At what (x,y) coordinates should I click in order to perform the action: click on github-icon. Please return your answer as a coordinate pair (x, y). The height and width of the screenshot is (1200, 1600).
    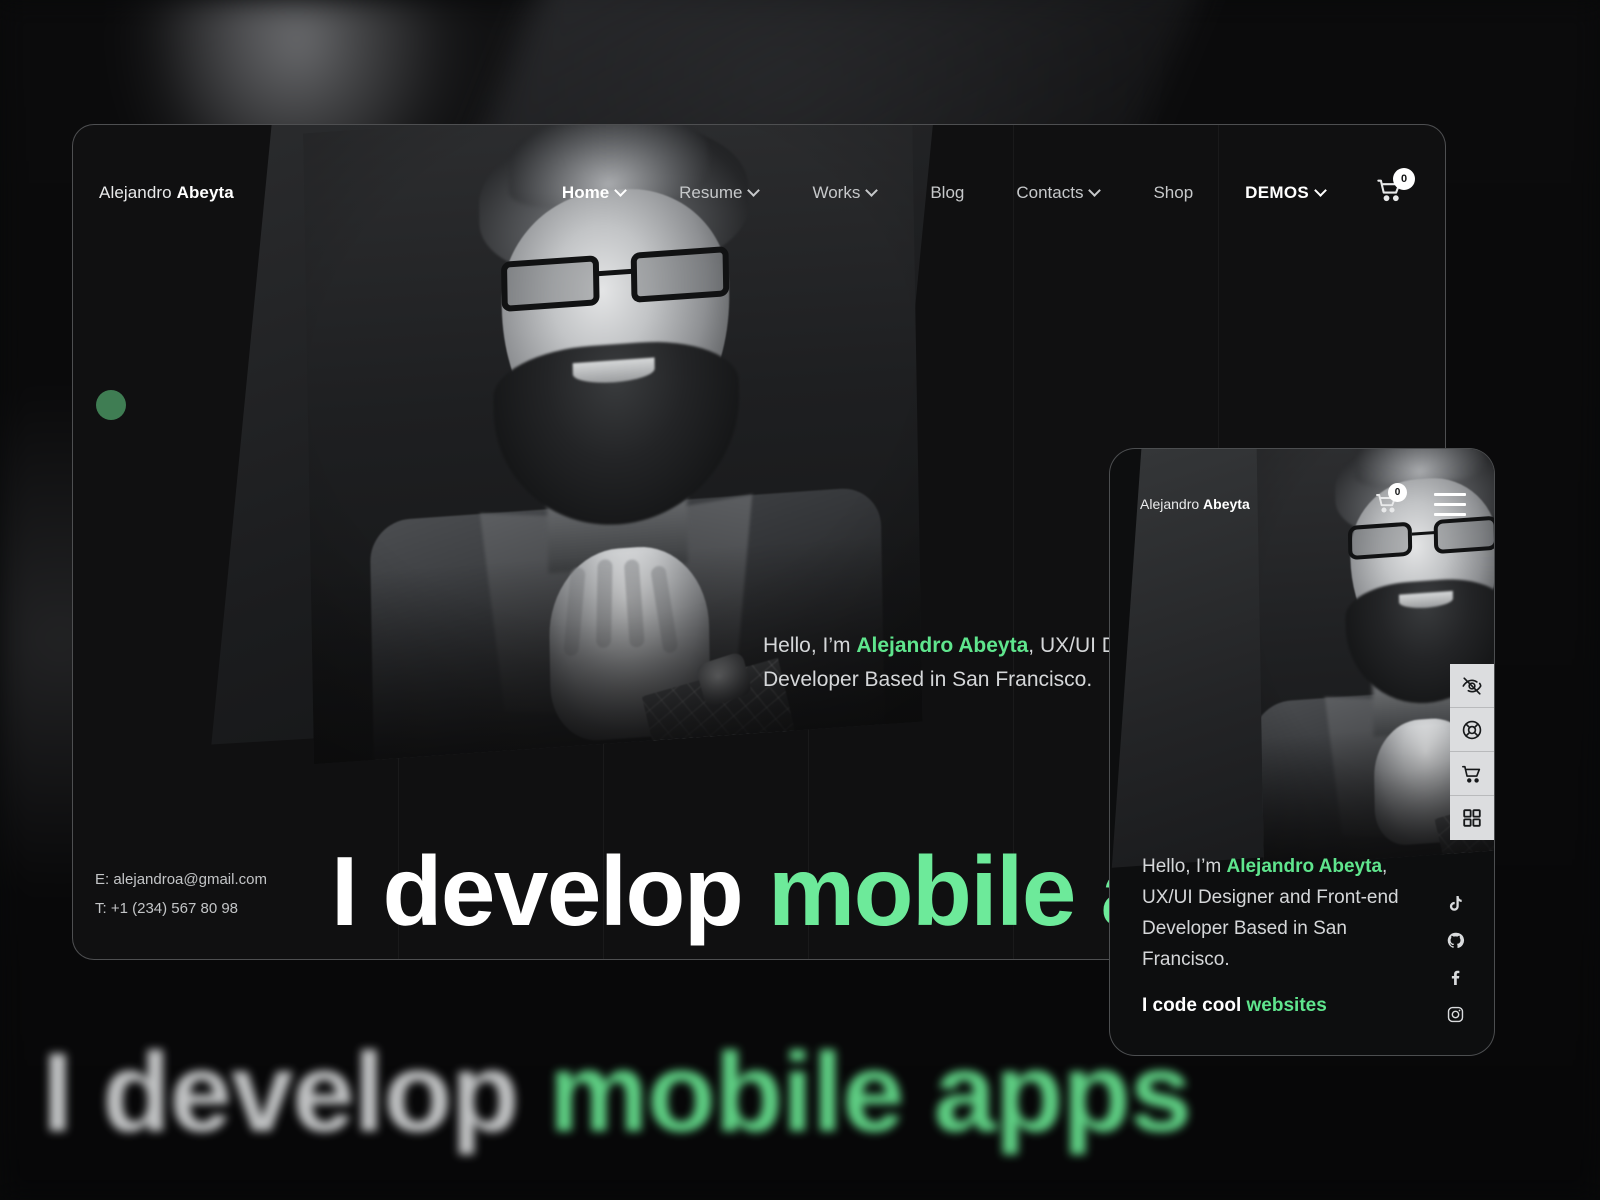
    Looking at the image, I should click on (1455, 940).